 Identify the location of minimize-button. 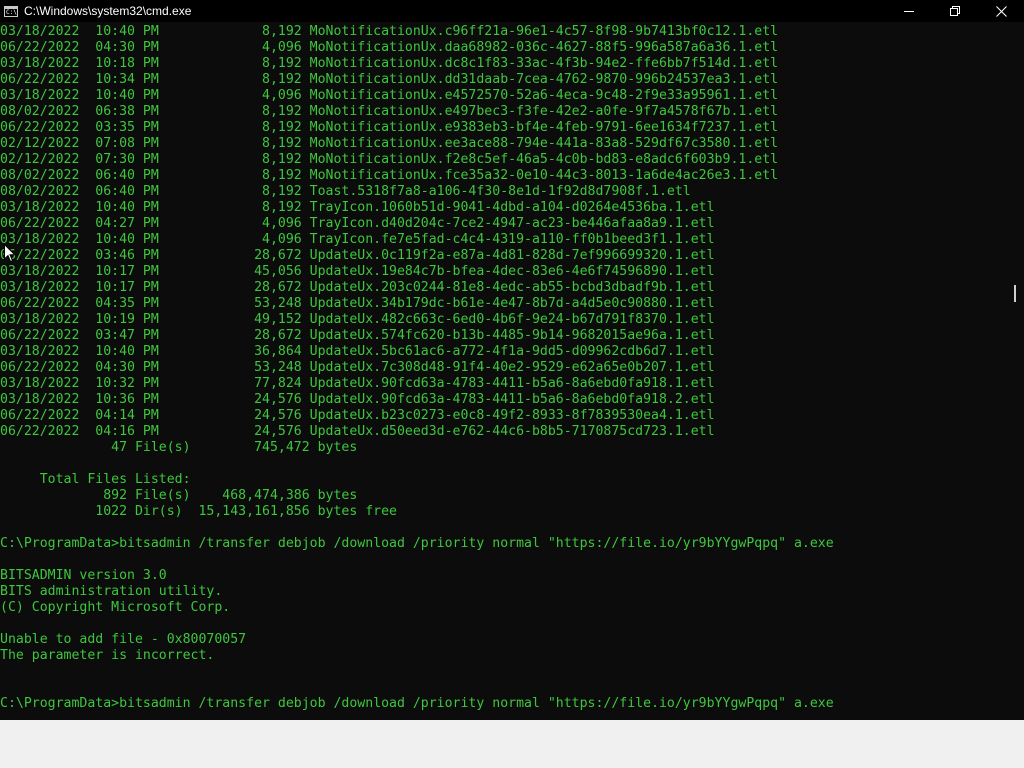
(909, 11).